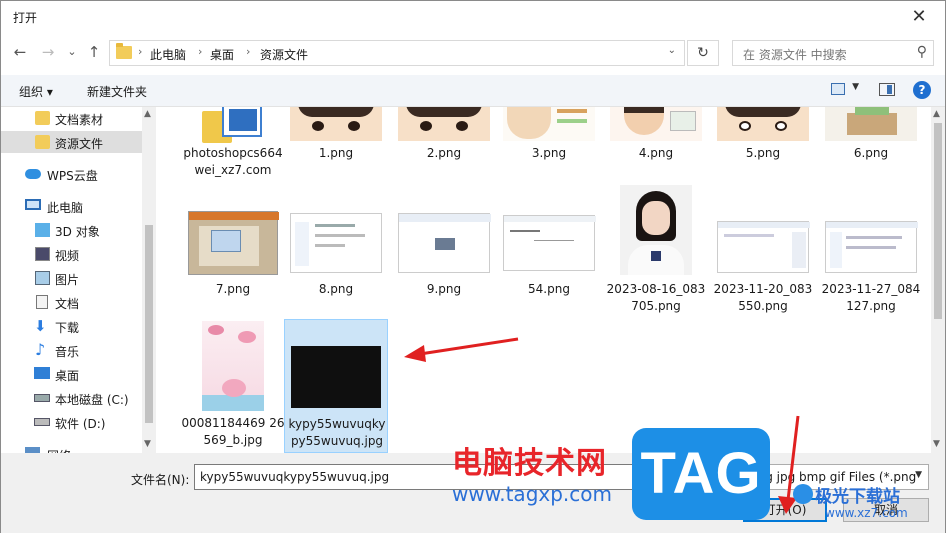  Describe the element at coordinates (701, 474) in the screenshot. I see `tag-logo: TAG` at that location.